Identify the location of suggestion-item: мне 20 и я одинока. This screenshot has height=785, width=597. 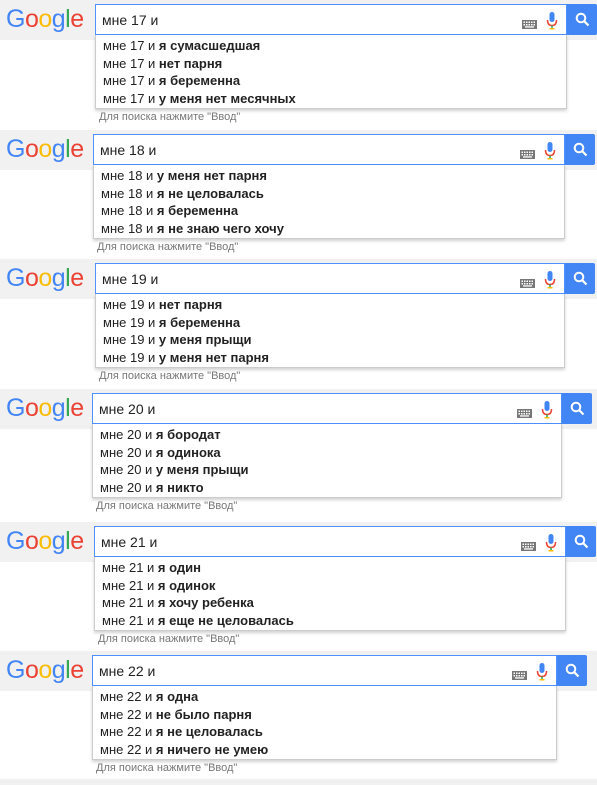
(327, 453).